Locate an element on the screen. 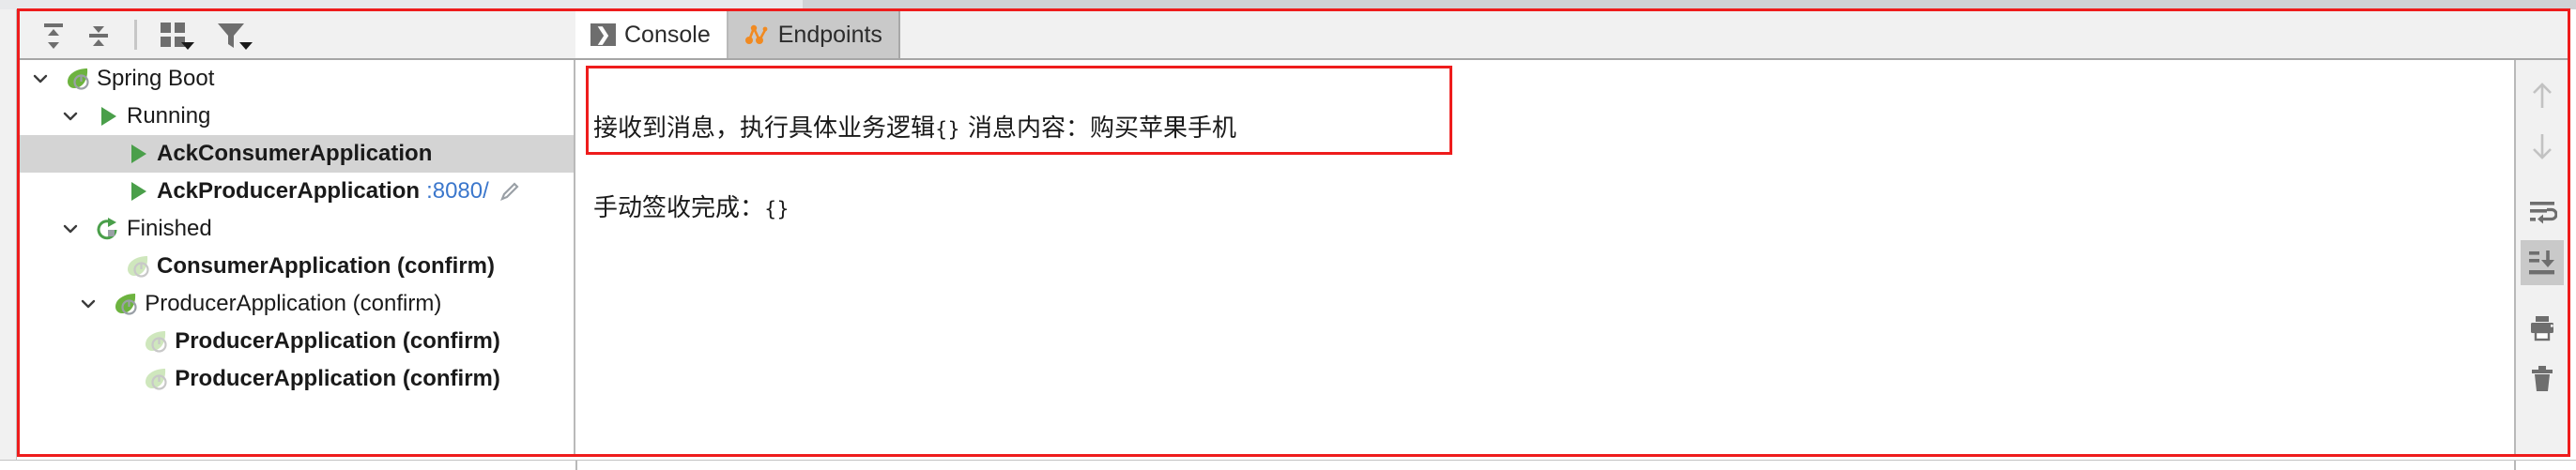 Image resolution: width=2576 pixels, height=470 pixels. collapse-all-button is located at coordinates (99, 34).